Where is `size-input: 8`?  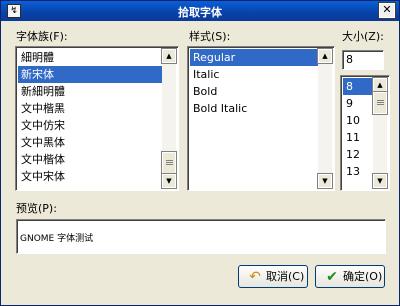
size-input: 8 is located at coordinates (363, 60).